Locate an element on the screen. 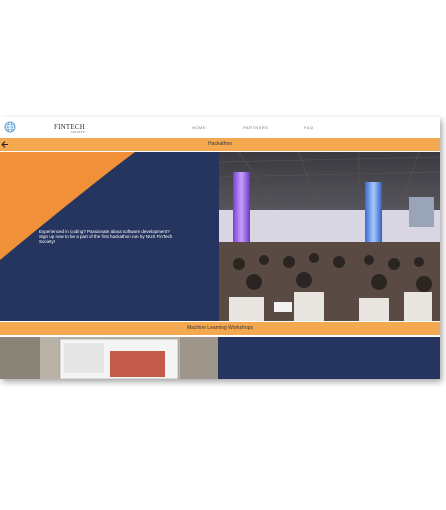  section-bar-ml: Machine Learning Workshops is located at coordinates (220, 328).